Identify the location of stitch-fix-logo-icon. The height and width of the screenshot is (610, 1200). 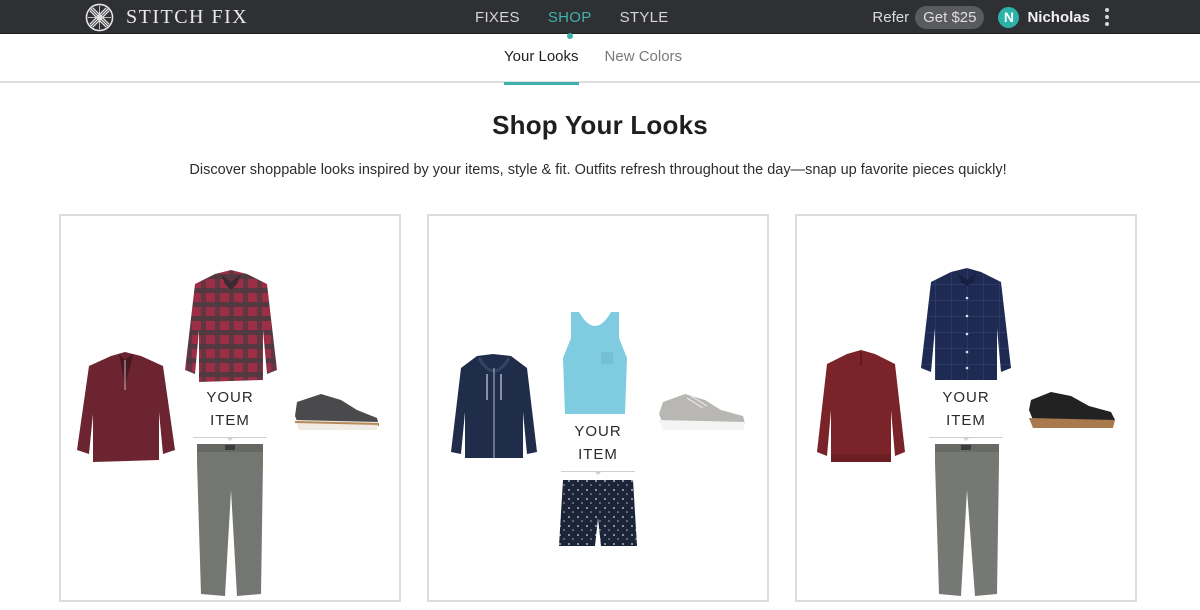
(99, 17).